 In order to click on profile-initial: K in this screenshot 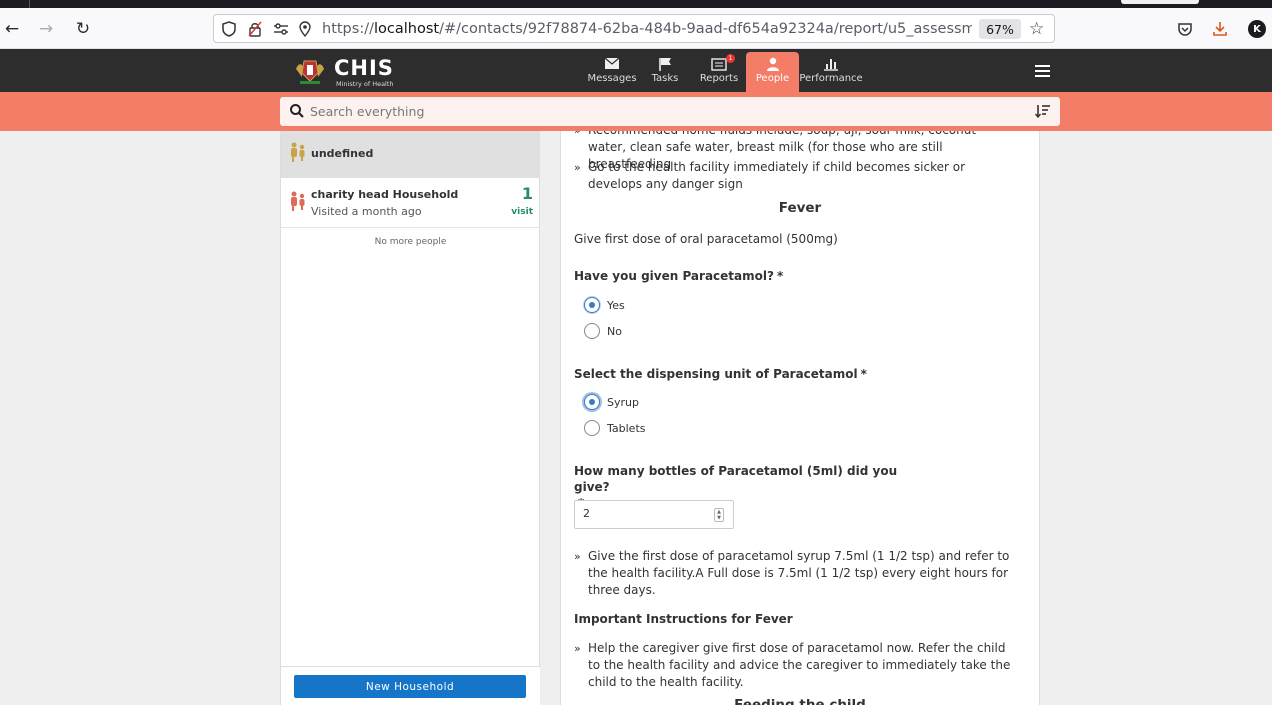, I will do `click(1257, 29)`.